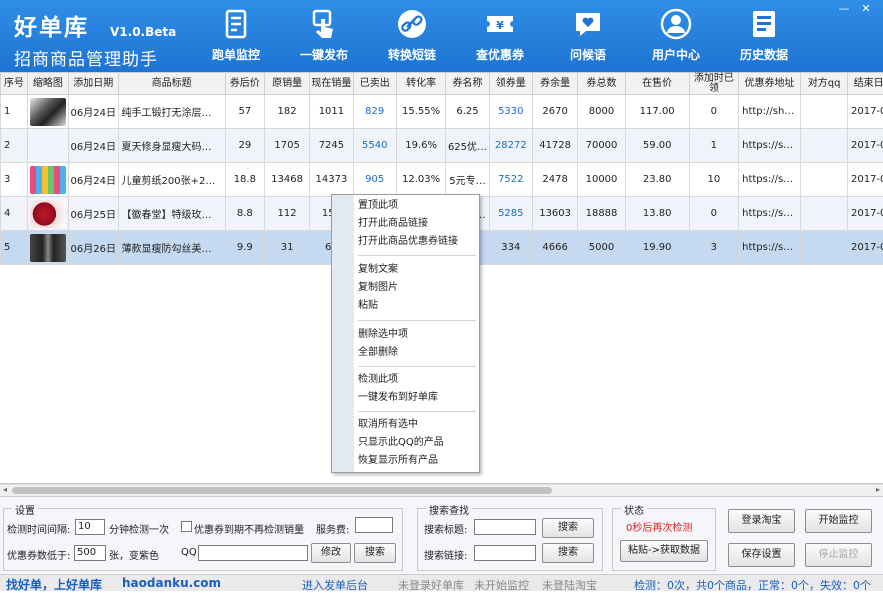 The image size is (883, 593). I want to click on coupon-low-input: 500, so click(90, 553).